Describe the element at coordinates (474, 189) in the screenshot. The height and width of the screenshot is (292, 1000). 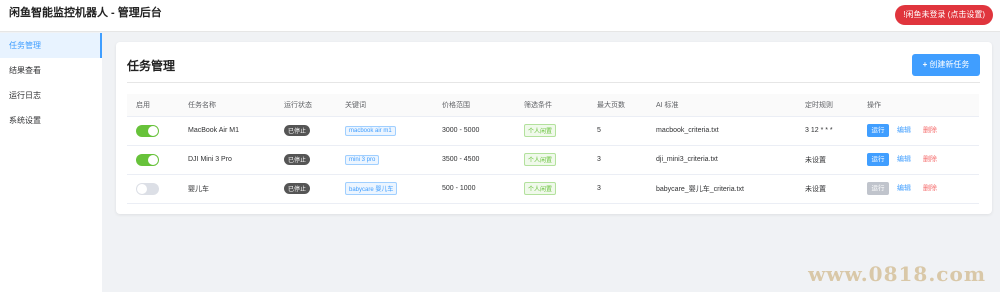
I see `price-range: 500 - 1000` at that location.